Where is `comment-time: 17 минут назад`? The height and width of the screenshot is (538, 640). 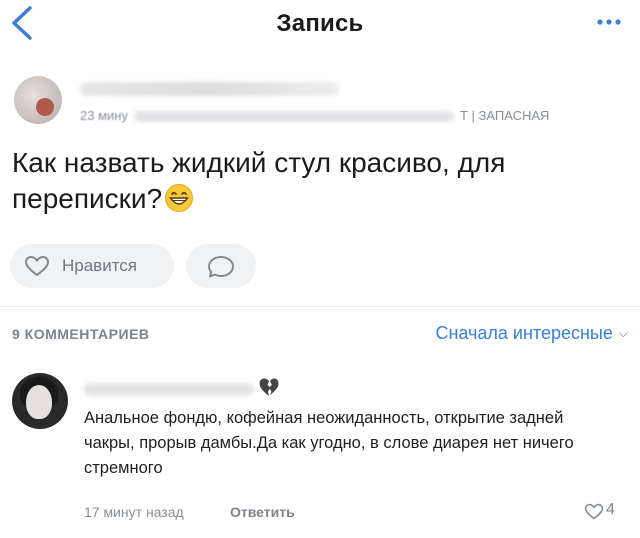
comment-time: 17 минут назад is located at coordinates (134, 512).